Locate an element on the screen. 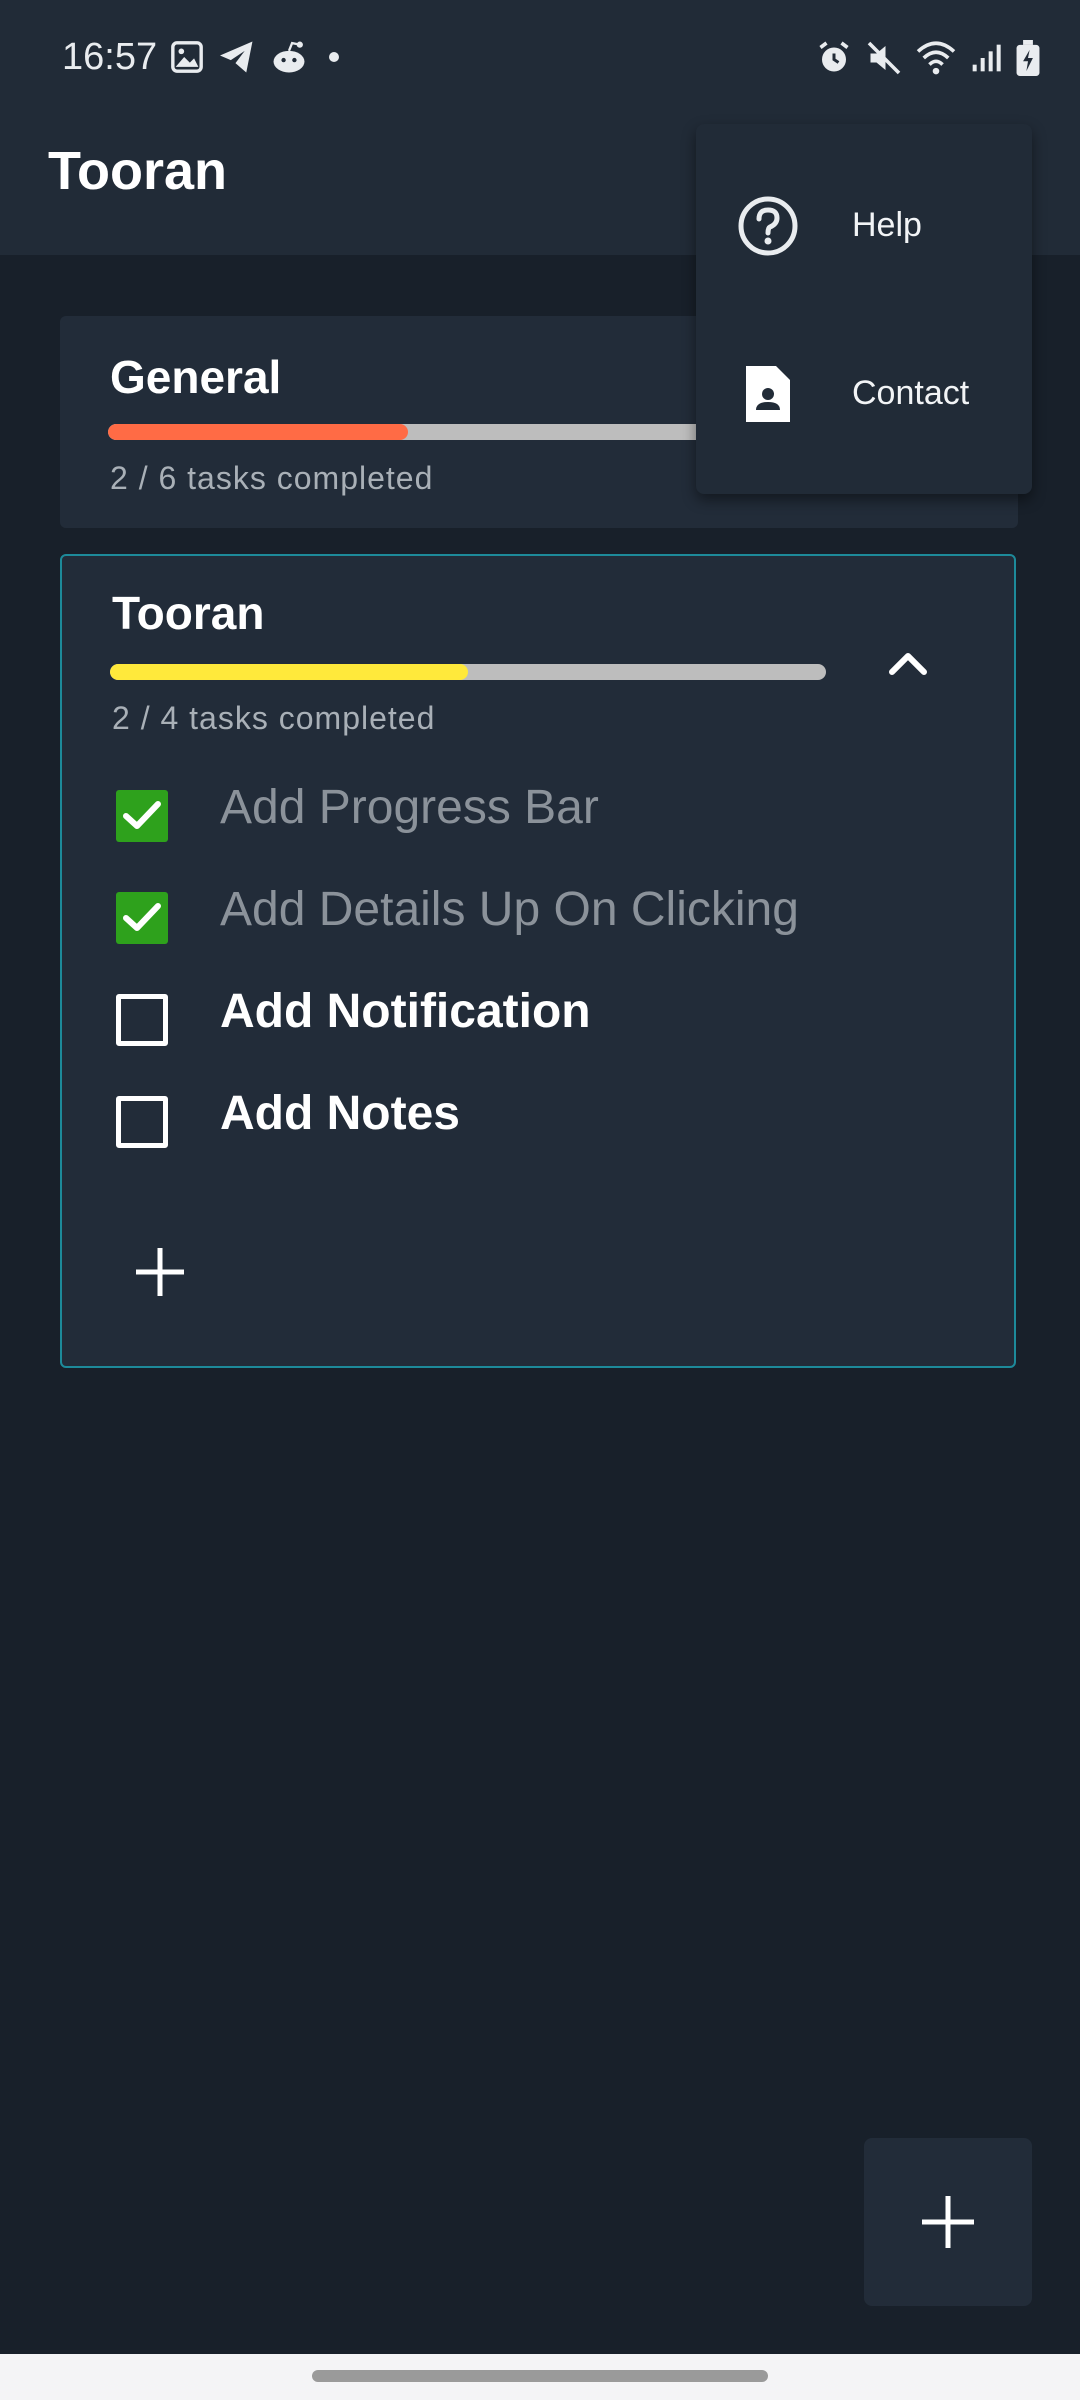  task-label: Add Notification is located at coordinates (405, 1011).